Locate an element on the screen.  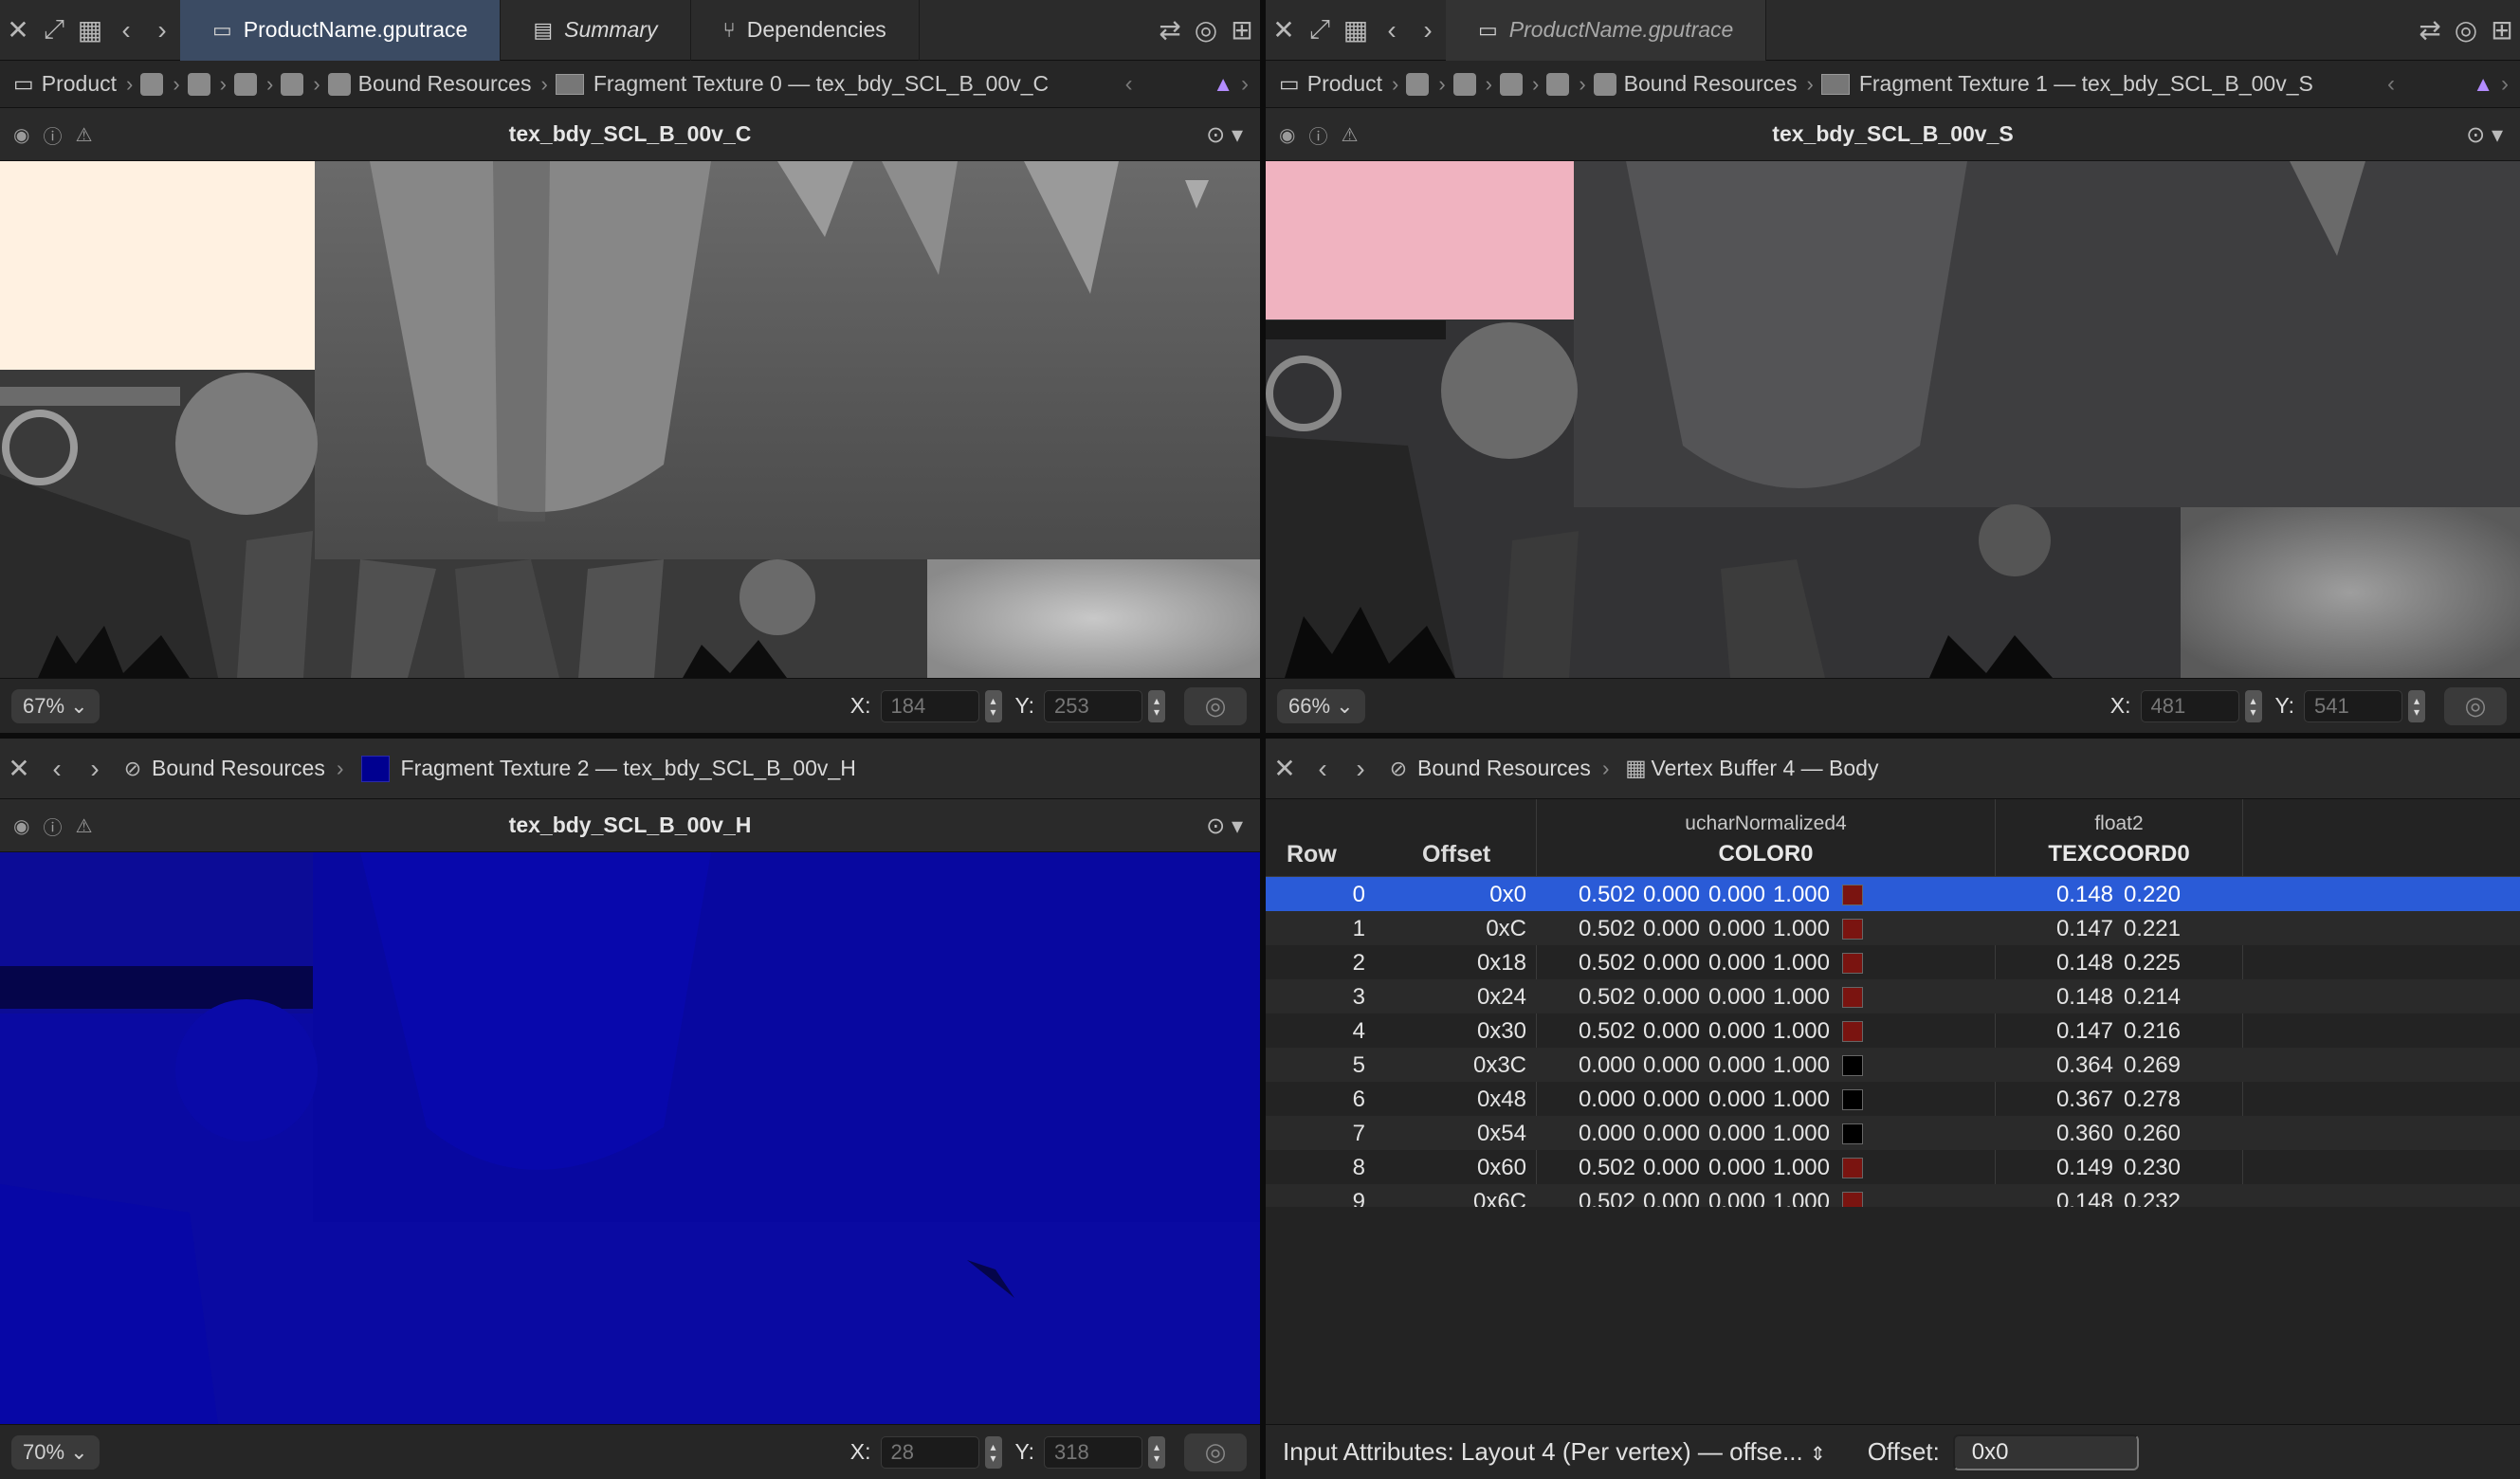
column-header-row: Row is located at coordinates (1312, 855).